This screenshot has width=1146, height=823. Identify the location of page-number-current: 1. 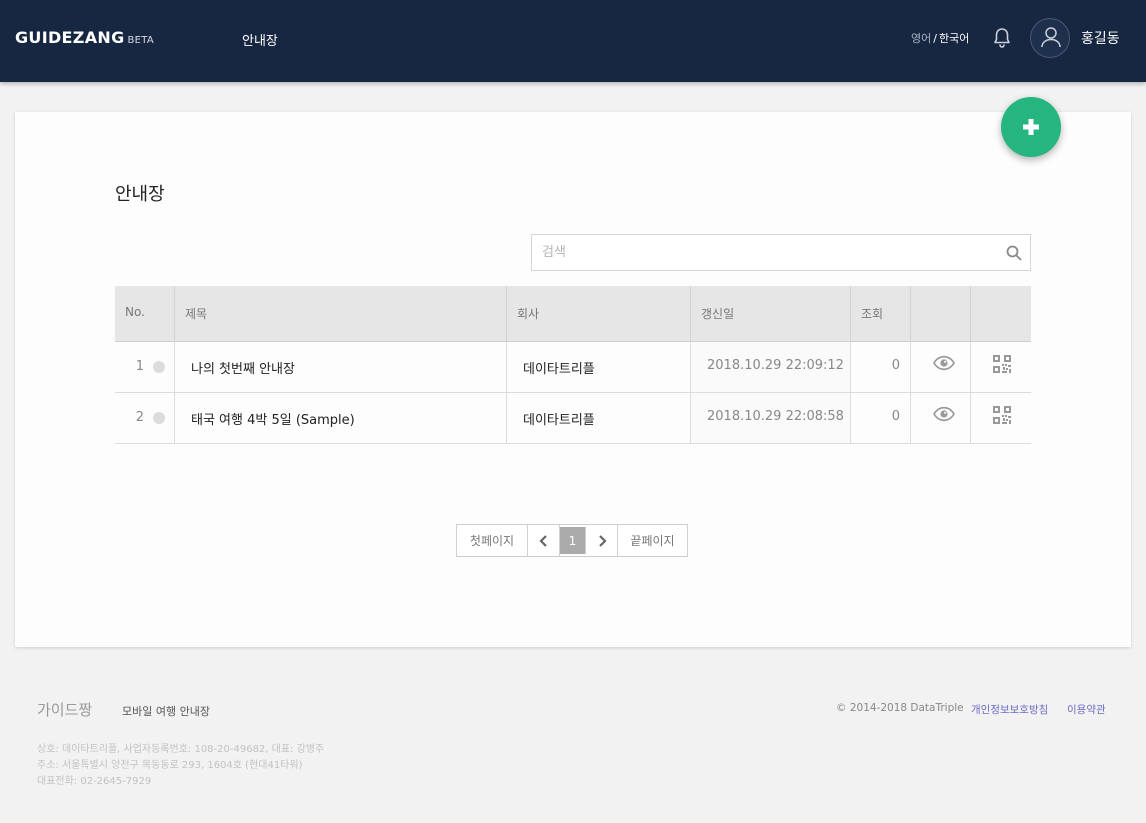
(573, 540).